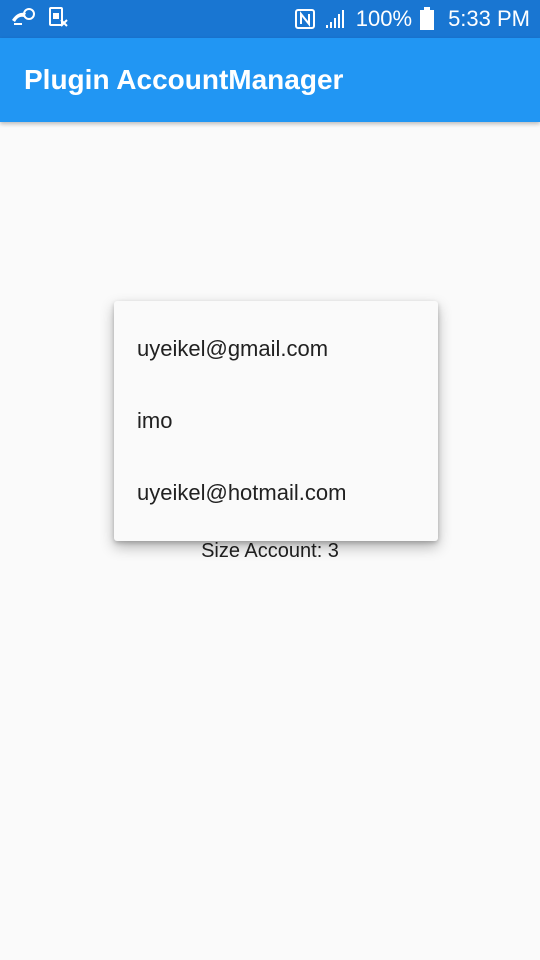 This screenshot has width=540, height=960. Describe the element at coordinates (184, 79) in the screenshot. I see `app-title: Plugin AccountManager` at that location.